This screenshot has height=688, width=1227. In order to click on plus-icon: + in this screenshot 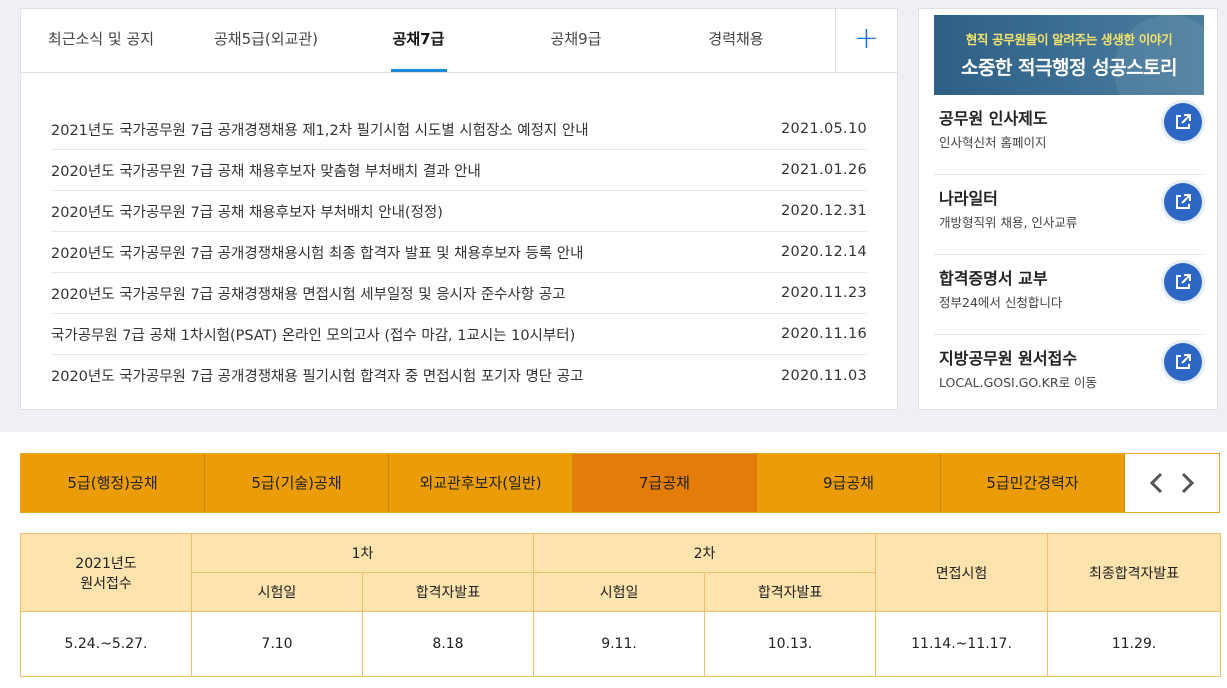, I will do `click(866, 38)`.